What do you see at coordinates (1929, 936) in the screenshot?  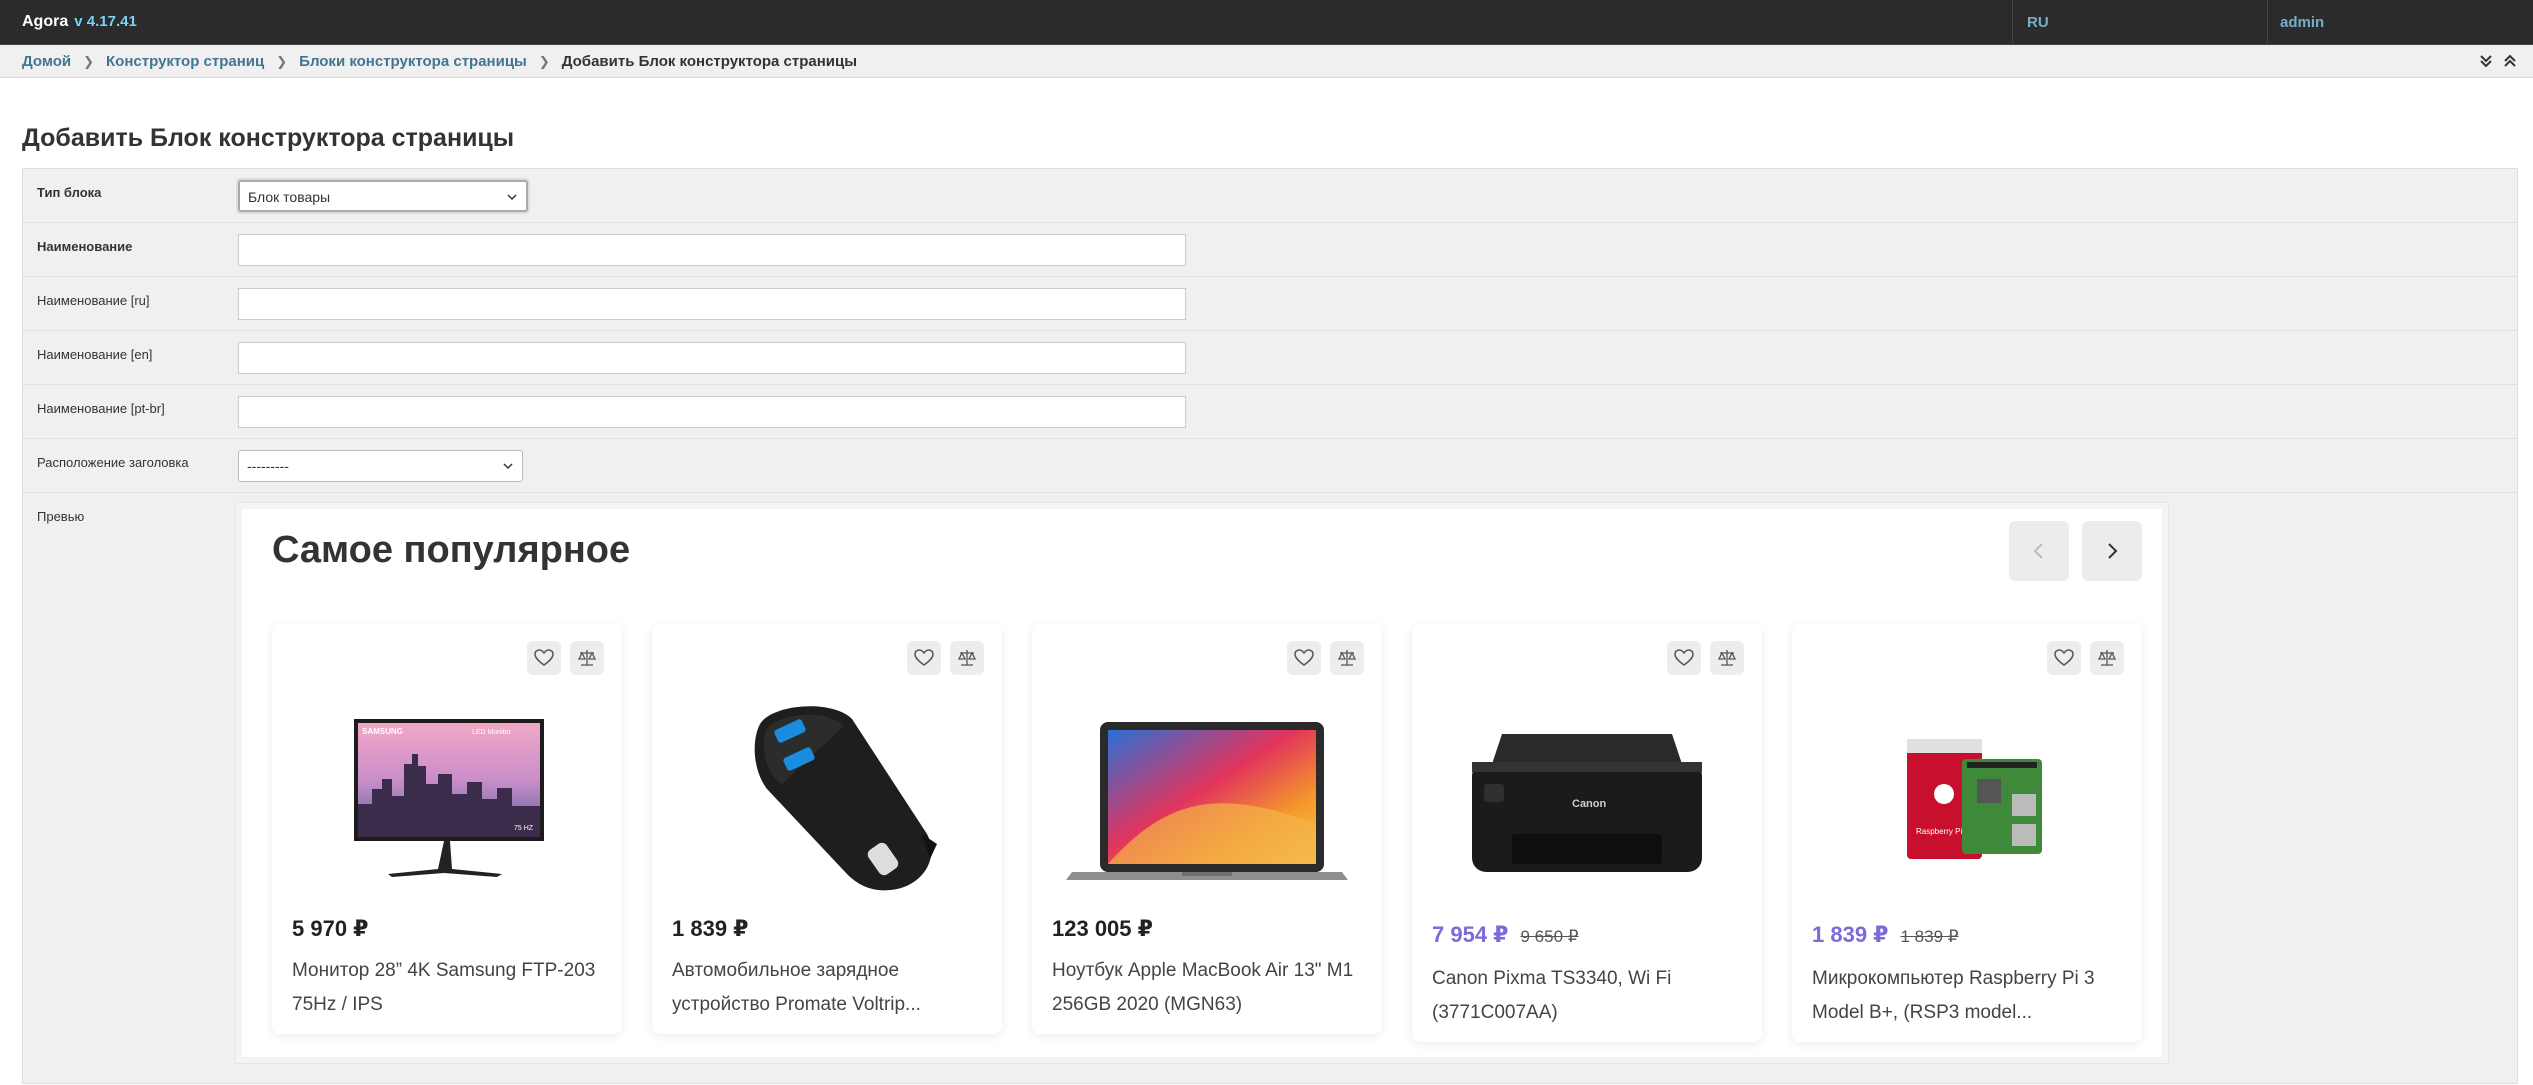 I see `old-price: 1 839 ₽` at bounding box center [1929, 936].